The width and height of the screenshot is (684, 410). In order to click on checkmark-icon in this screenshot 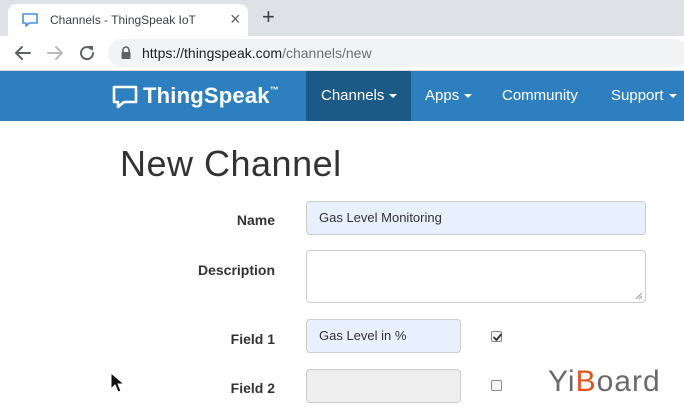, I will do `click(497, 337)`.